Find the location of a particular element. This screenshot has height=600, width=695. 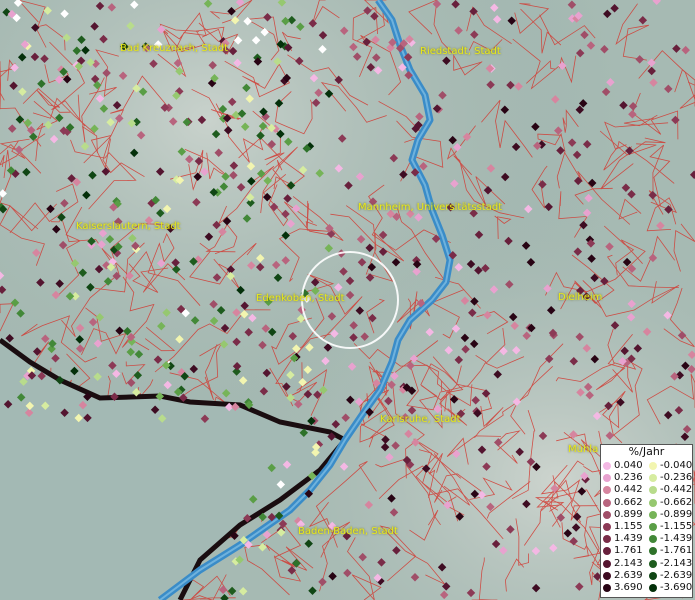

legend-row: 0.899 is located at coordinates (622, 515).